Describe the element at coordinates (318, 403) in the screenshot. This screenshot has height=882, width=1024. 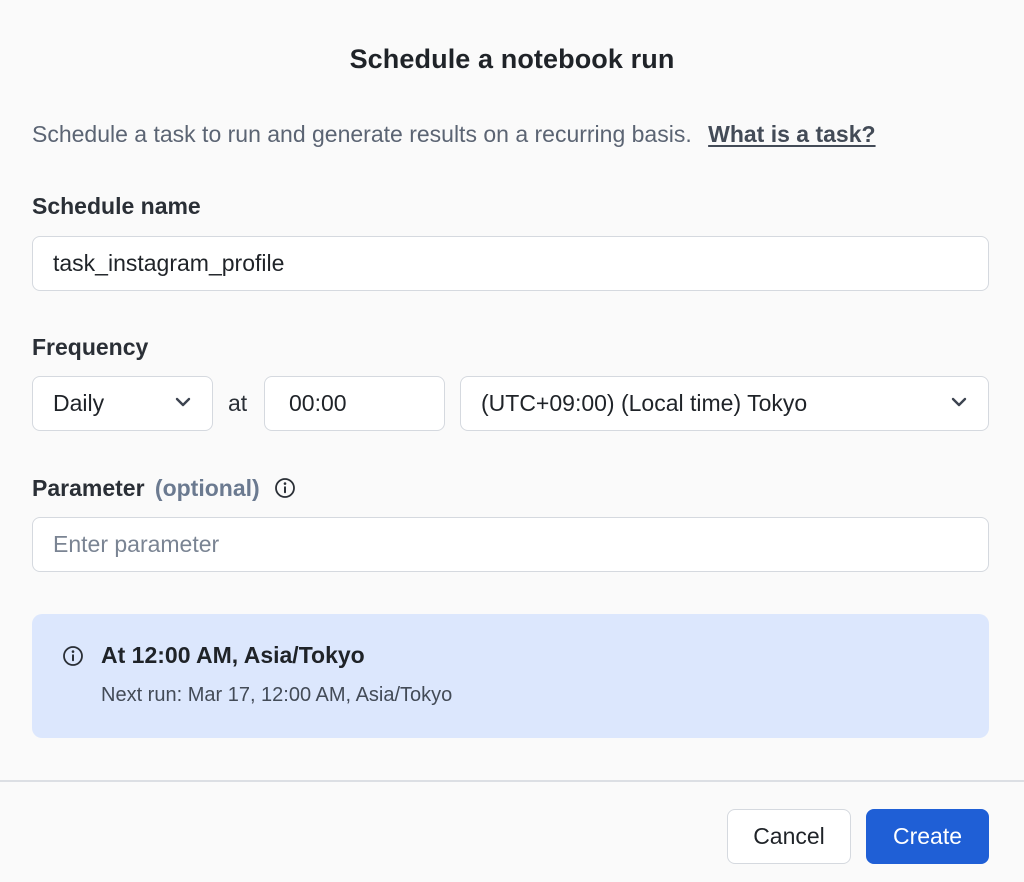
I see `frequency-time-value: 00:00` at that location.